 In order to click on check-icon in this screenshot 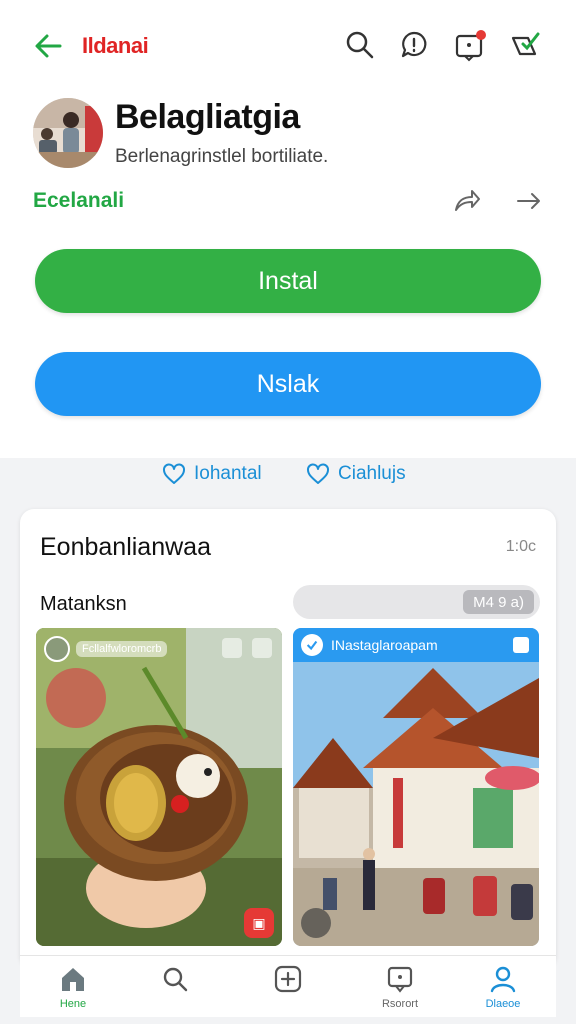, I will do `click(312, 645)`.